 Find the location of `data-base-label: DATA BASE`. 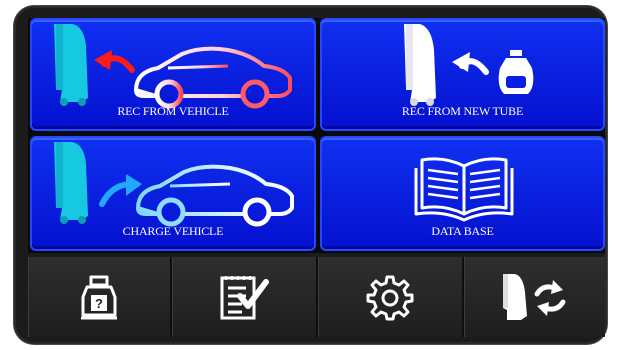

data-base-label: DATA BASE is located at coordinates (462, 231).